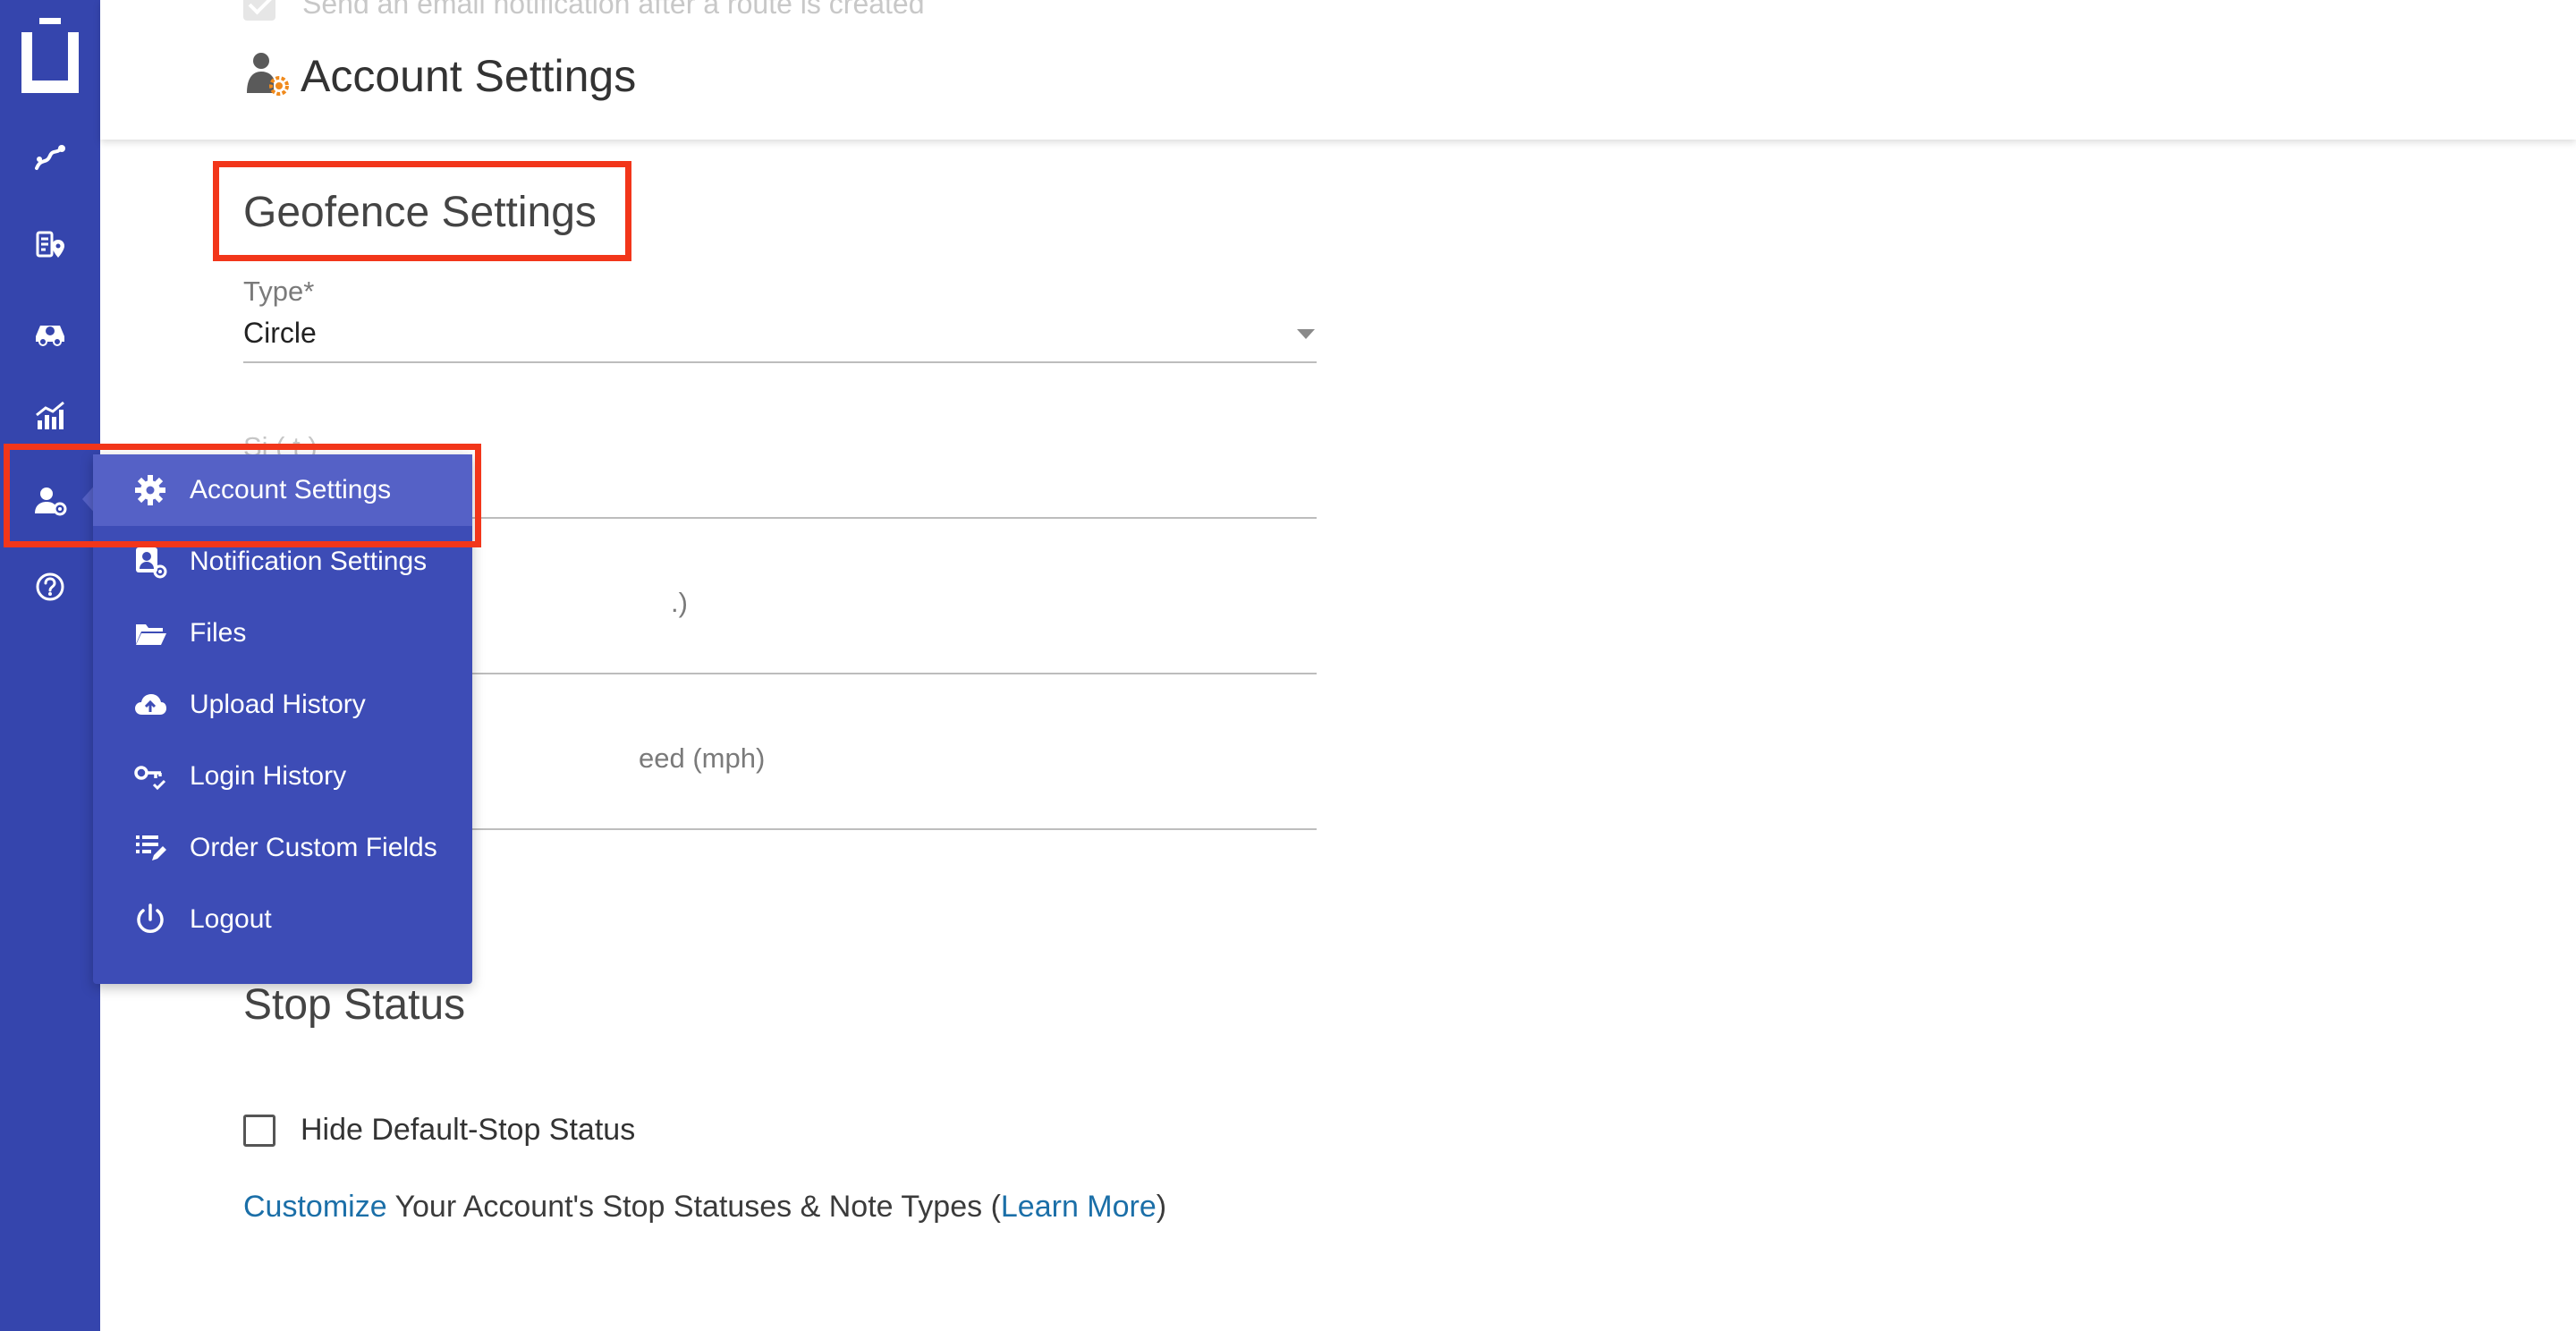  What do you see at coordinates (282, 919) in the screenshot?
I see `menu-item-logout: Logout` at bounding box center [282, 919].